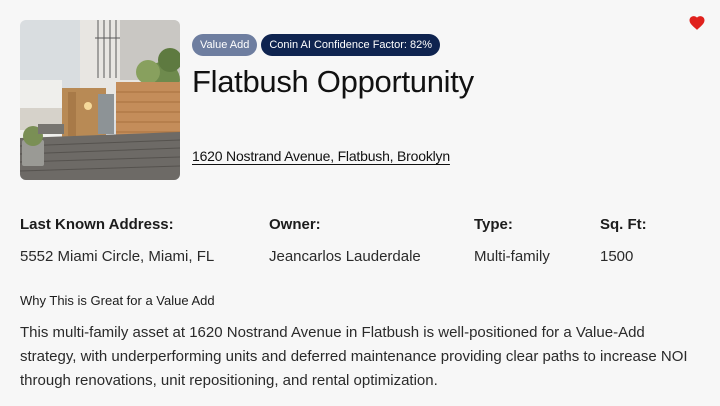 Image resolution: width=720 pixels, height=406 pixels. Describe the element at coordinates (117, 256) in the screenshot. I see `last-known-address-value: 5552 Miami Circle, Miami, FL` at that location.